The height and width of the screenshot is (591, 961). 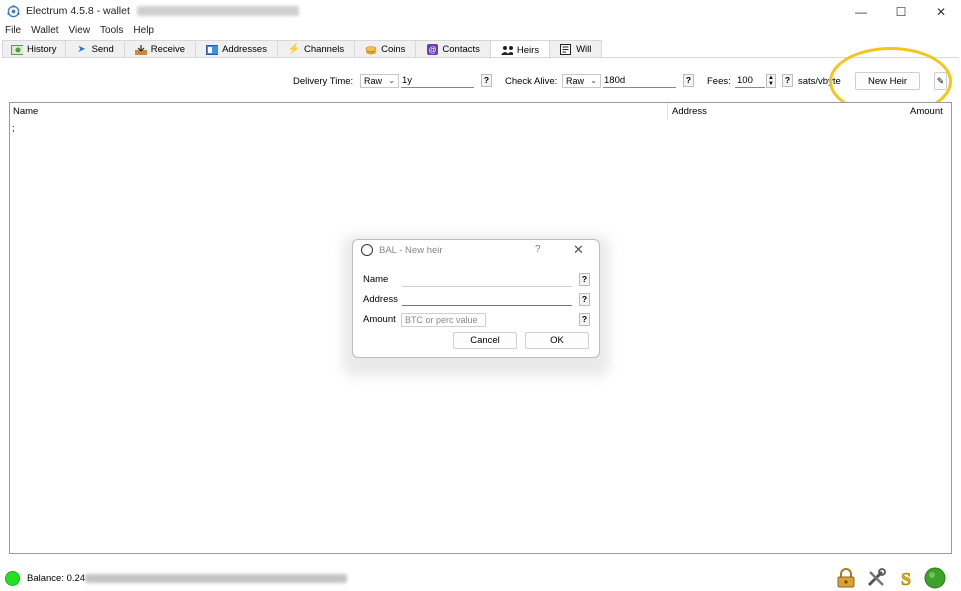 What do you see at coordinates (480, 57) in the screenshot?
I see `tab-content-border` at bounding box center [480, 57].